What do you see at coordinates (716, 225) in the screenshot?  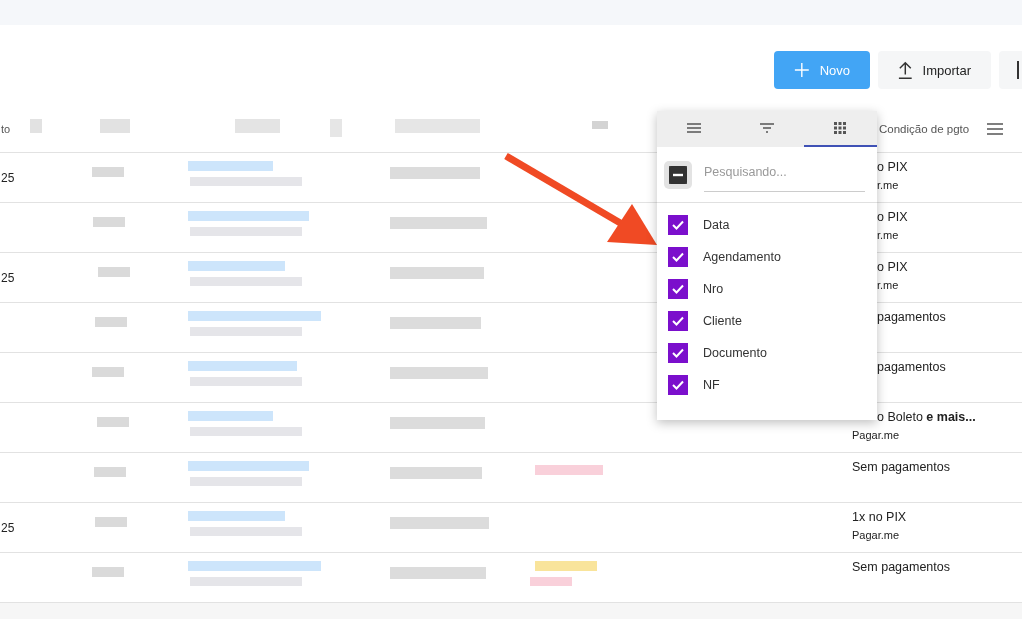 I see `column-option: Data` at bounding box center [716, 225].